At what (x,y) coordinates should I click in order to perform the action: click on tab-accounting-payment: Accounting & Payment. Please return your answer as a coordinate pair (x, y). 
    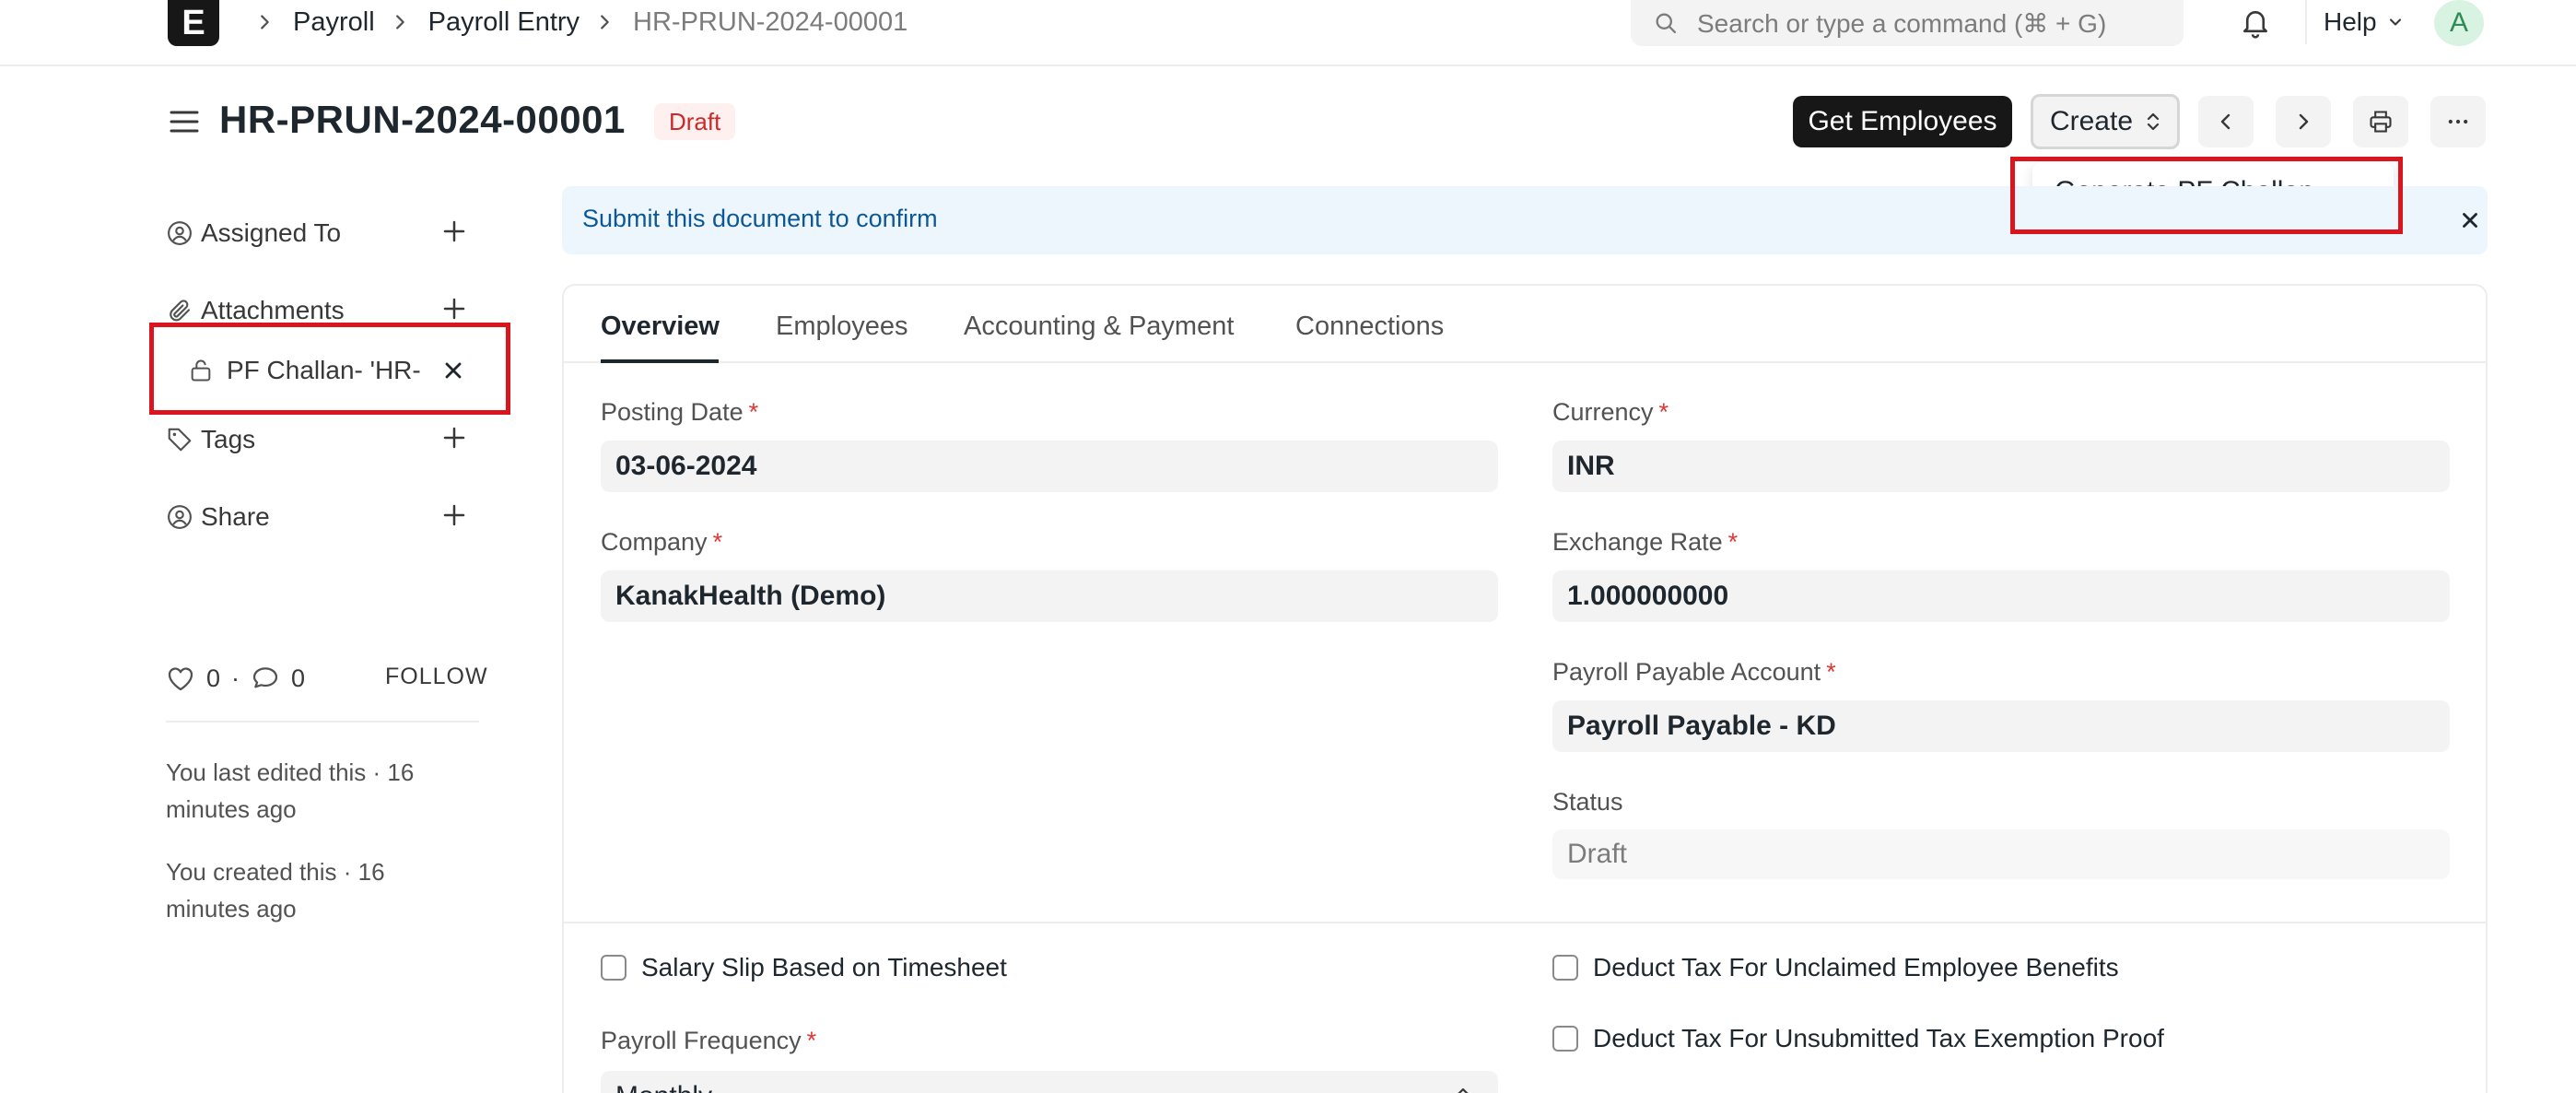
    Looking at the image, I should click on (1099, 326).